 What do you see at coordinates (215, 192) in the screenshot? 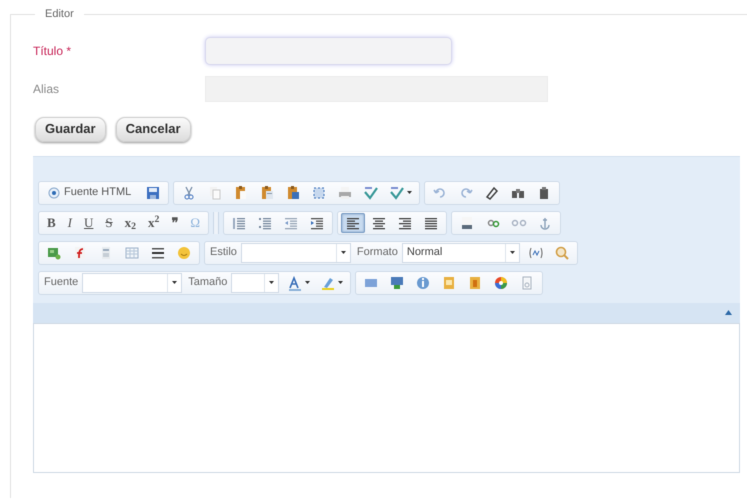
I see `copy-icon` at bounding box center [215, 192].